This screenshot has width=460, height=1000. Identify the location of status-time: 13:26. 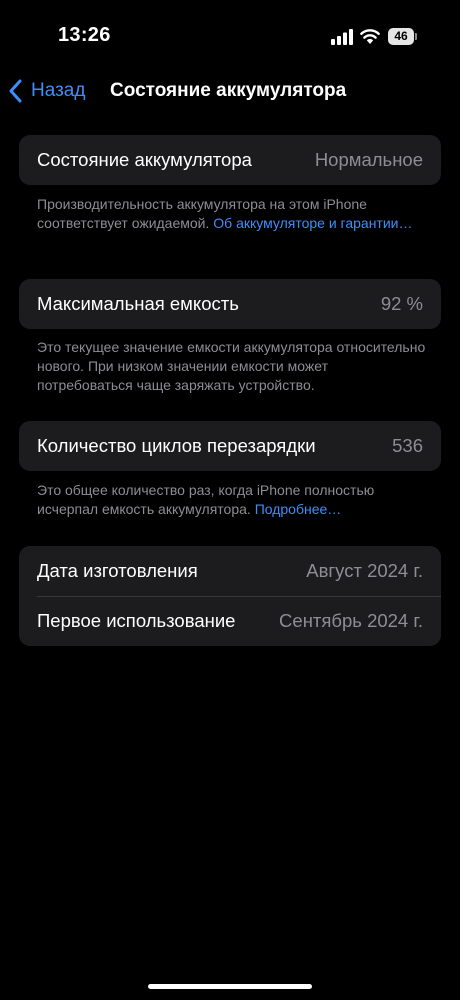
(84, 35).